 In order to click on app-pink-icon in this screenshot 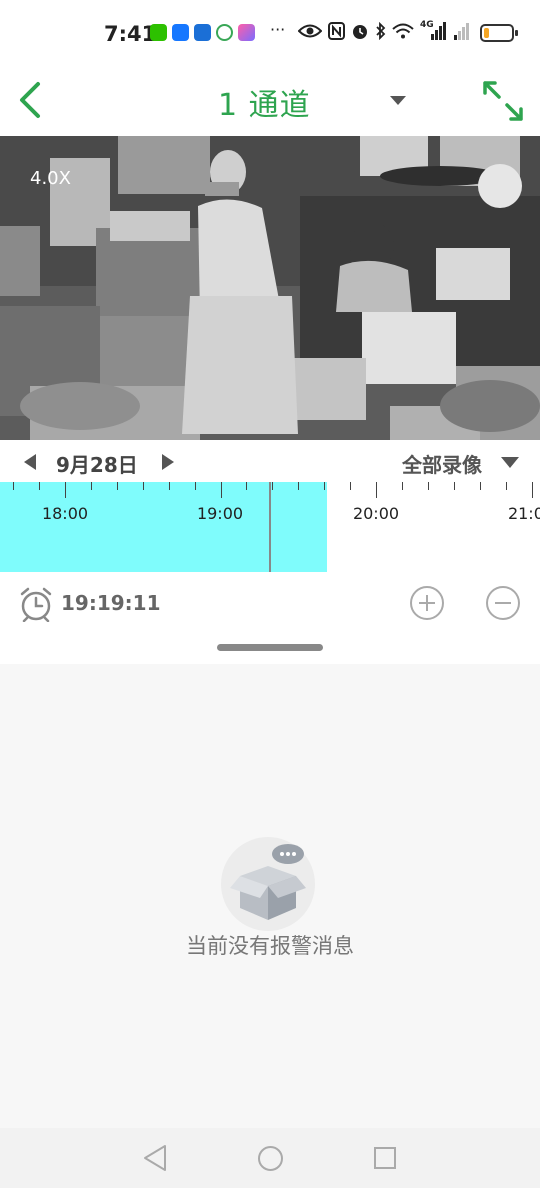, I will do `click(246, 32)`.